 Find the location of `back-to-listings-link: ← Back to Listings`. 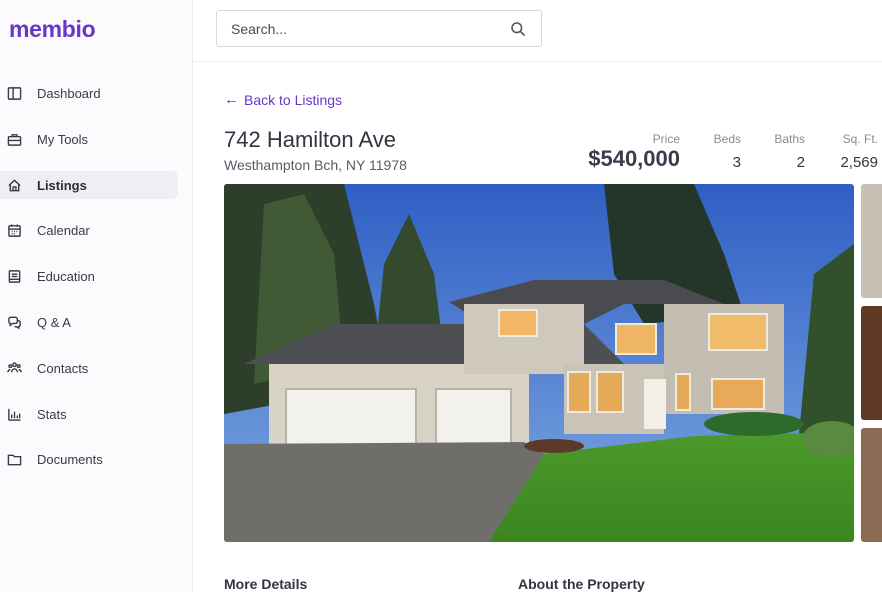

back-to-listings-link: ← Back to Listings is located at coordinates (283, 99).